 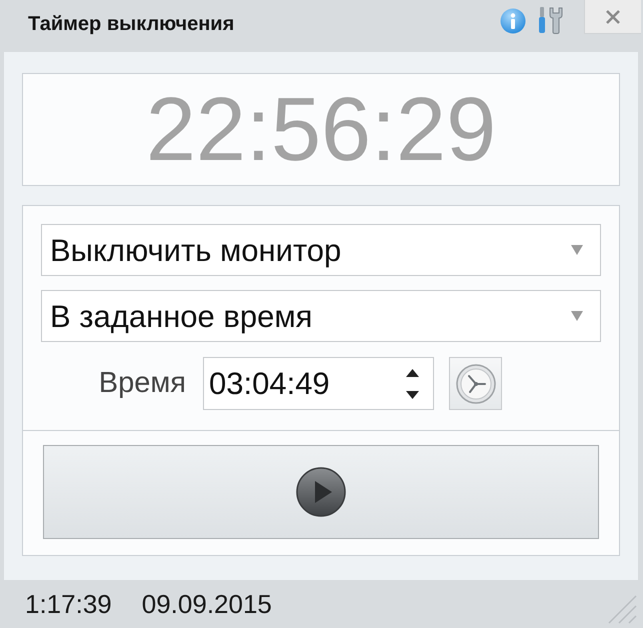 I want to click on start-button, so click(x=321, y=492).